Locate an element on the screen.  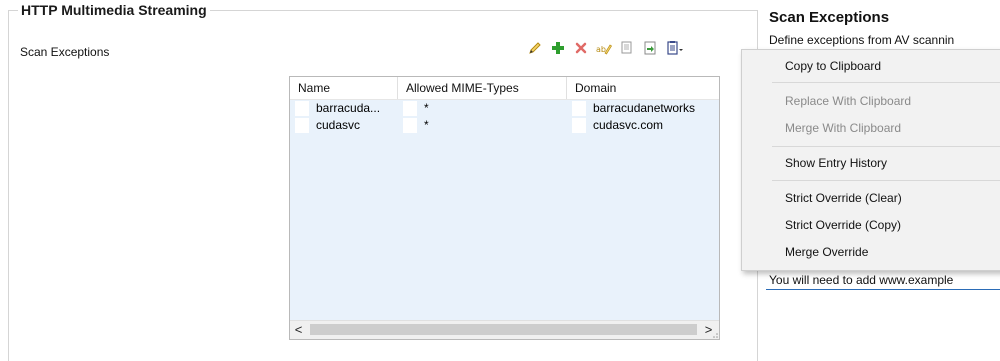
cell-name: cudasvc is located at coordinates (344, 125).